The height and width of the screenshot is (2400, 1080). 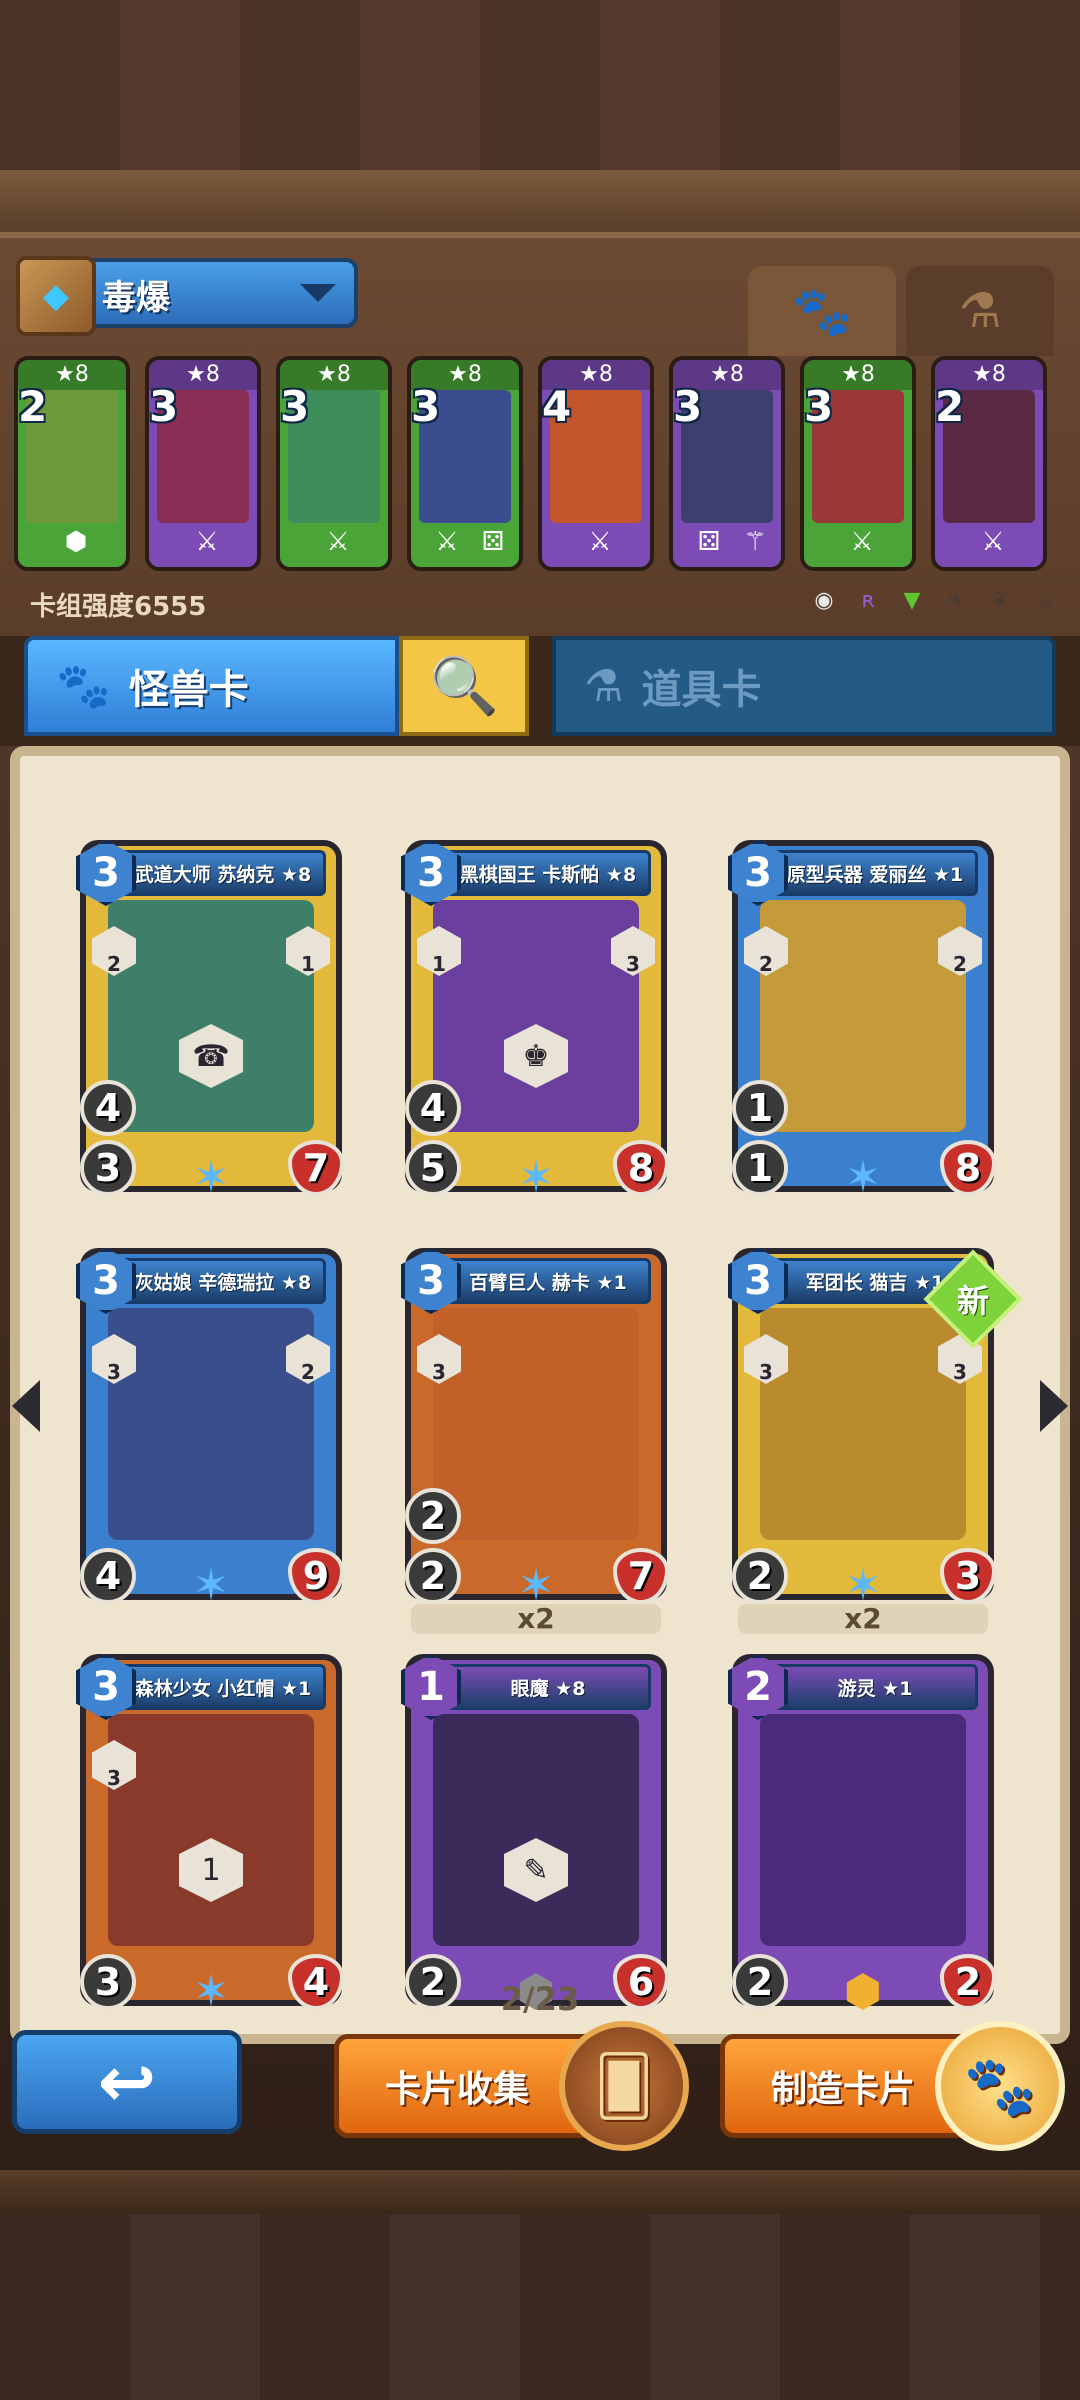 I want to click on craft-card-button: 制造卡片 🐾, so click(x=892, y=2086).